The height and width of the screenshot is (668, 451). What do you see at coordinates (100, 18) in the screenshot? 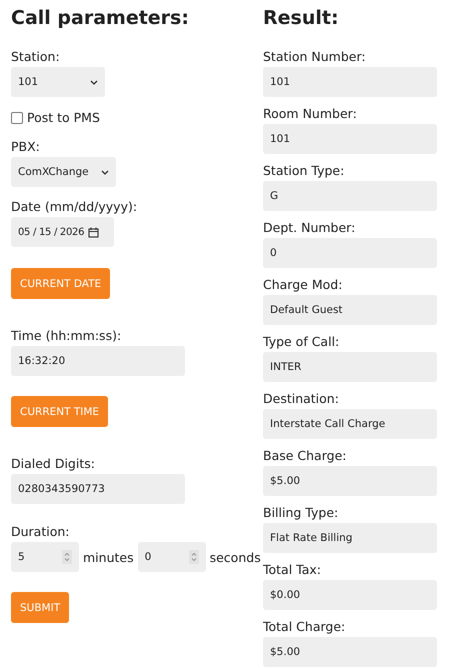
I see `section-title: Call parameters:` at bounding box center [100, 18].